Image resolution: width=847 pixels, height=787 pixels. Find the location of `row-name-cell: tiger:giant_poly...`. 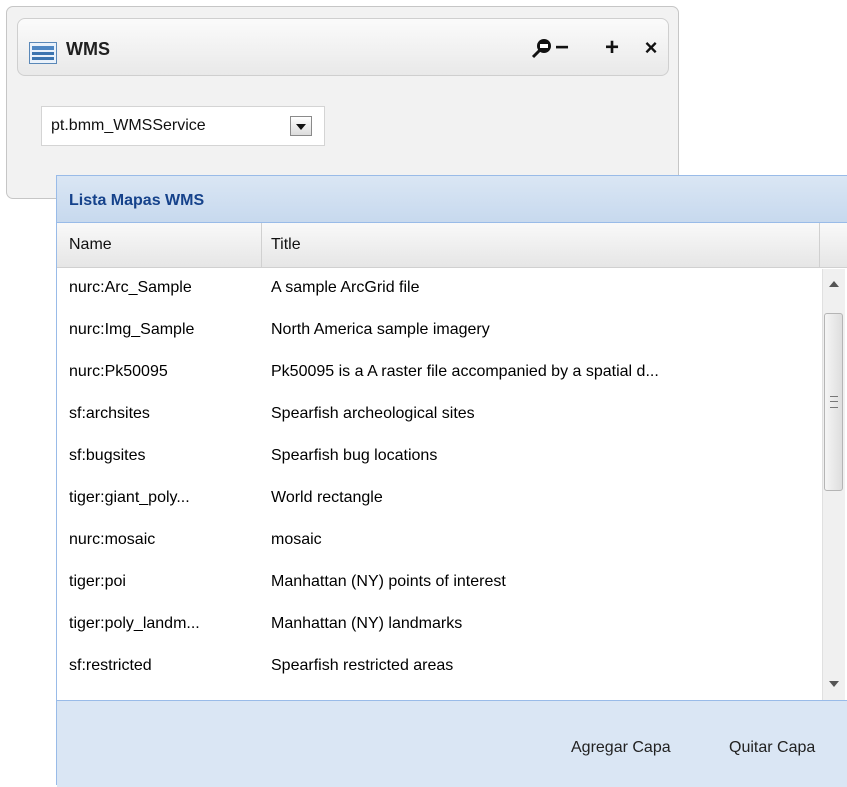

row-name-cell: tiger:giant_poly... is located at coordinates (129, 497).